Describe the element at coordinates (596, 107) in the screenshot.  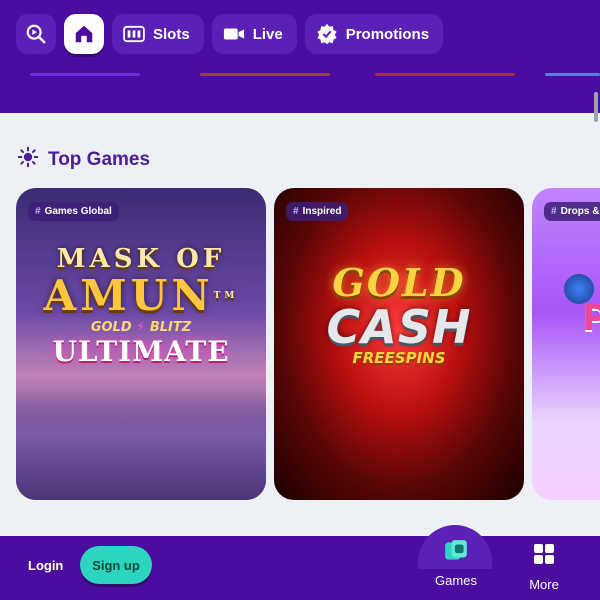
I see `scrollbar-thumb` at that location.